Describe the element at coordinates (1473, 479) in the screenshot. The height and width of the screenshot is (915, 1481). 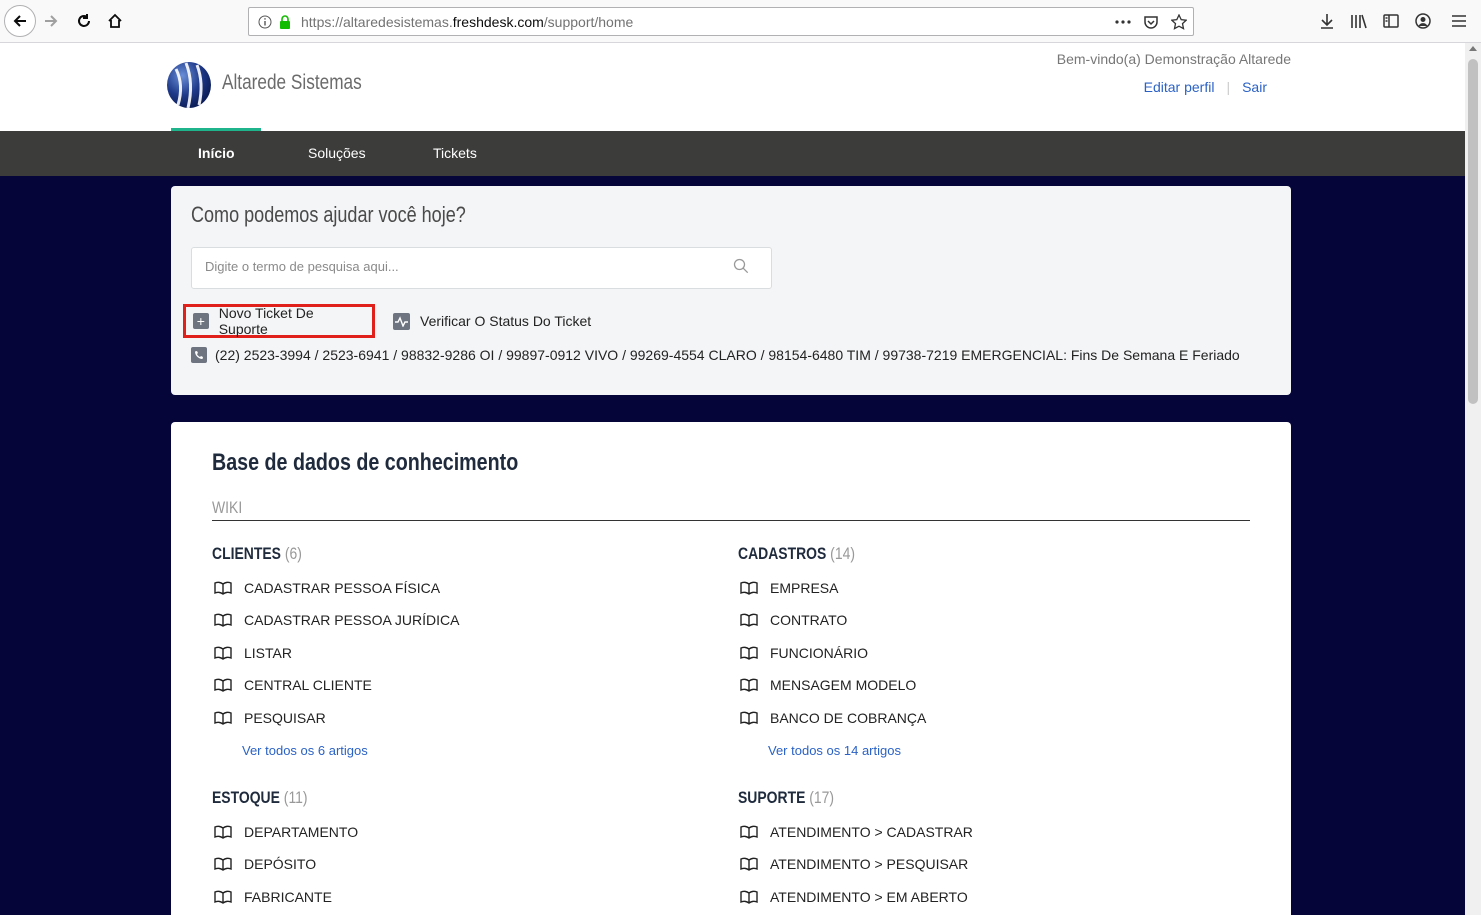
I see `page-scrollbar` at that location.